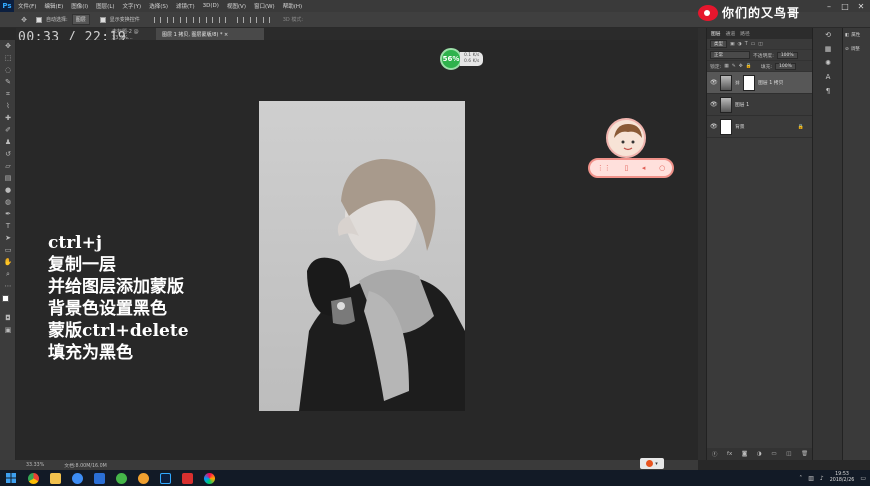 This screenshot has width=870, height=486. What do you see at coordinates (11, 478) in the screenshot?
I see `start-button` at bounding box center [11, 478].